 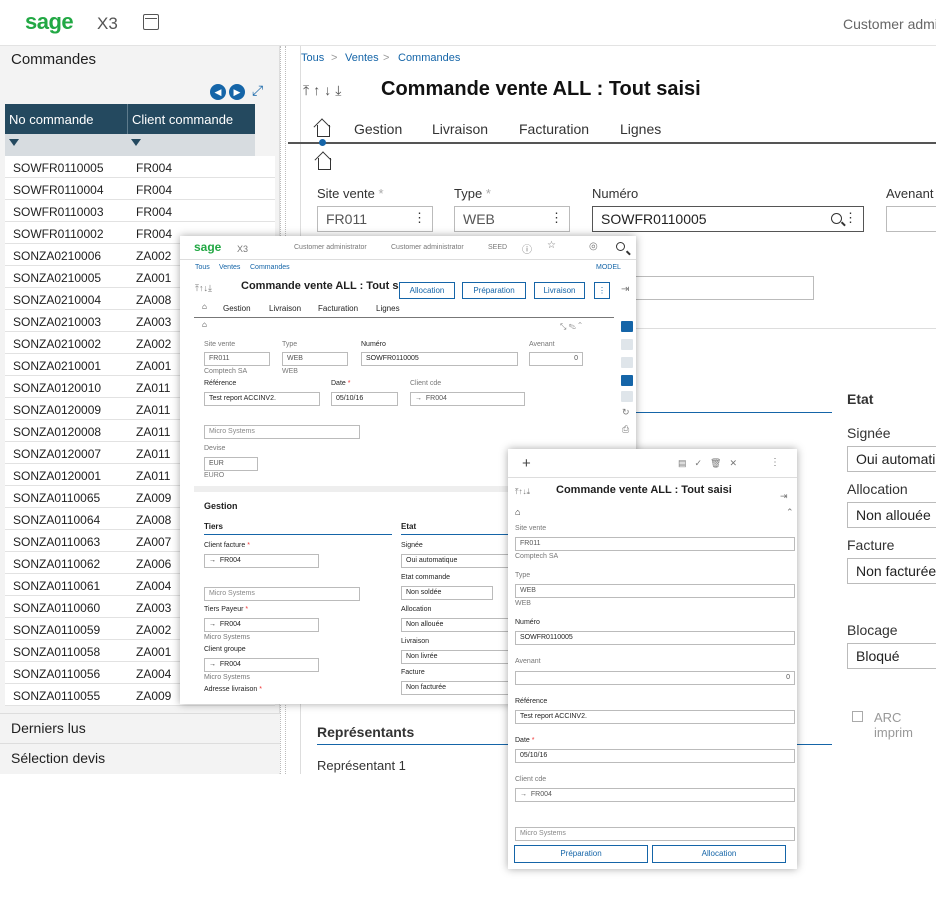 I want to click on description-field, so click(x=722, y=288).